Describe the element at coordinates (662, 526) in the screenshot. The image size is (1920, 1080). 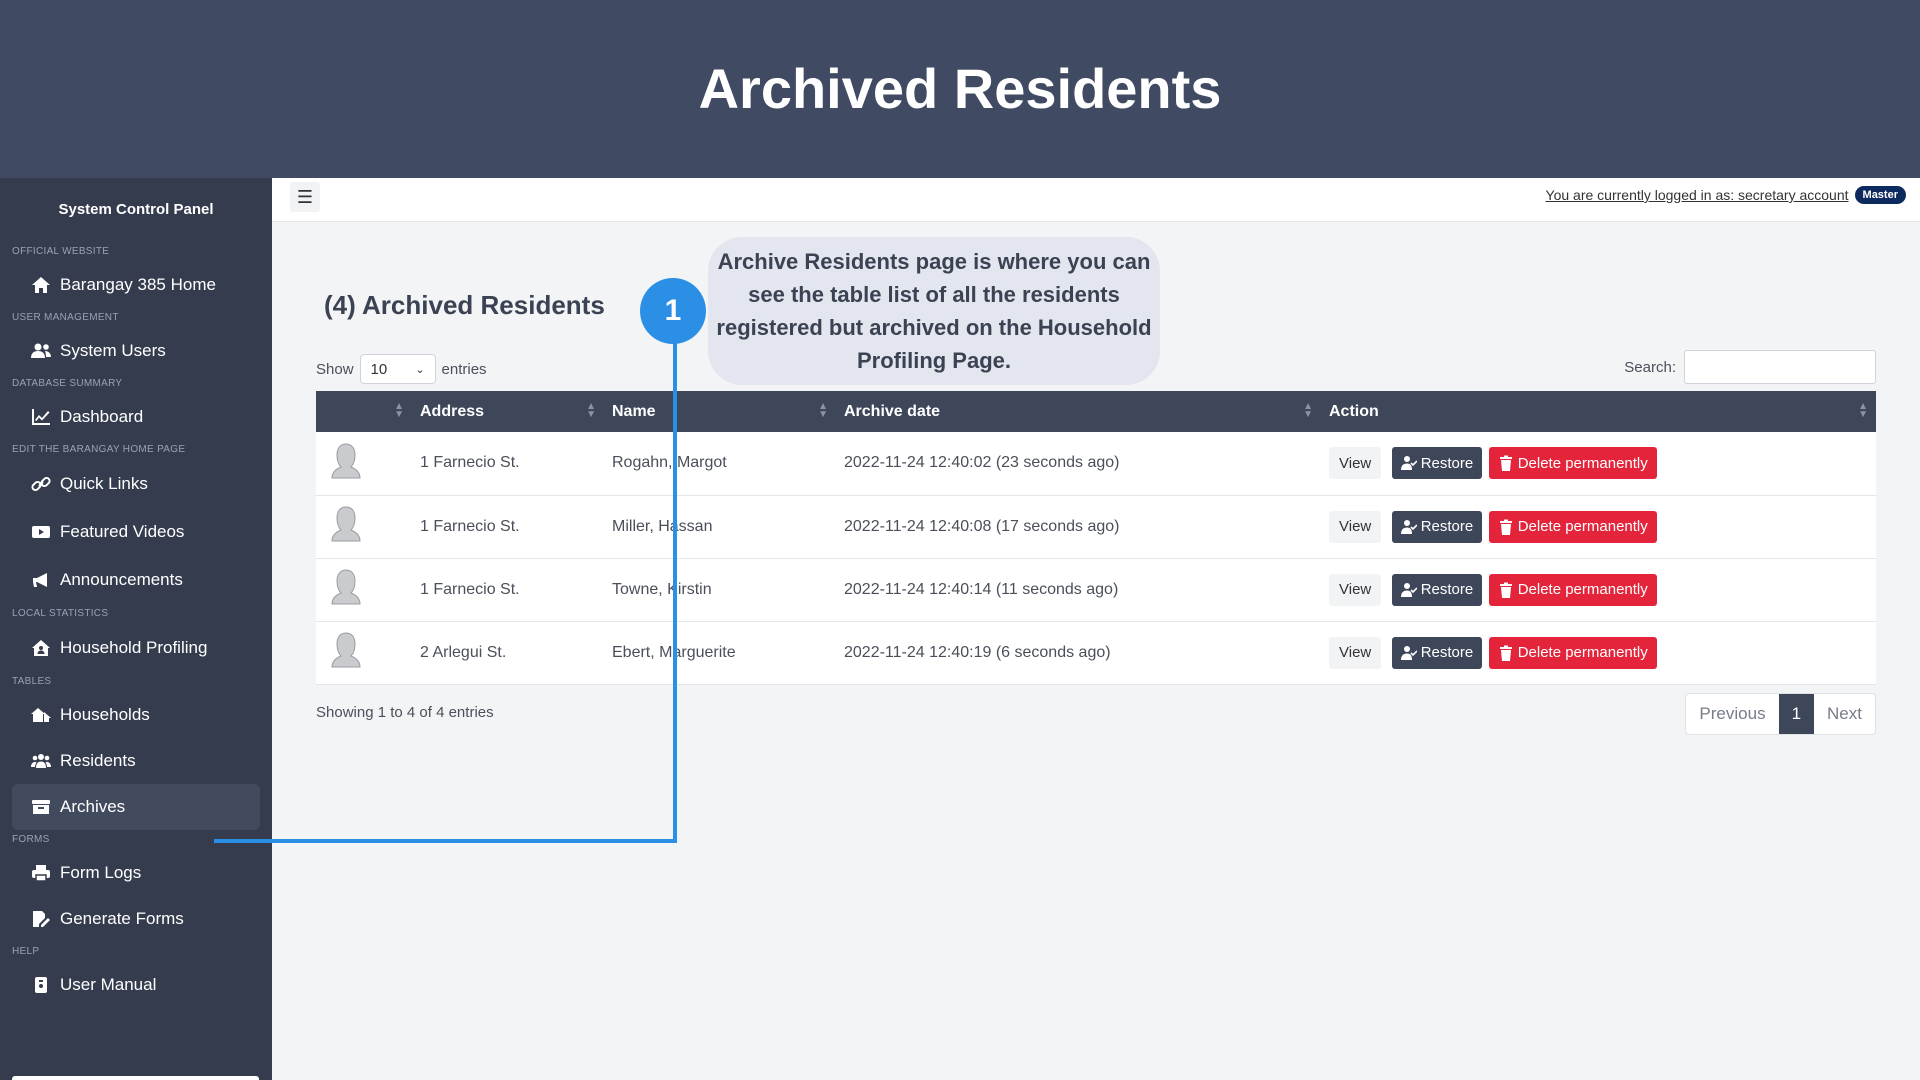
I see `cell-name: Miller, Hassan` at that location.